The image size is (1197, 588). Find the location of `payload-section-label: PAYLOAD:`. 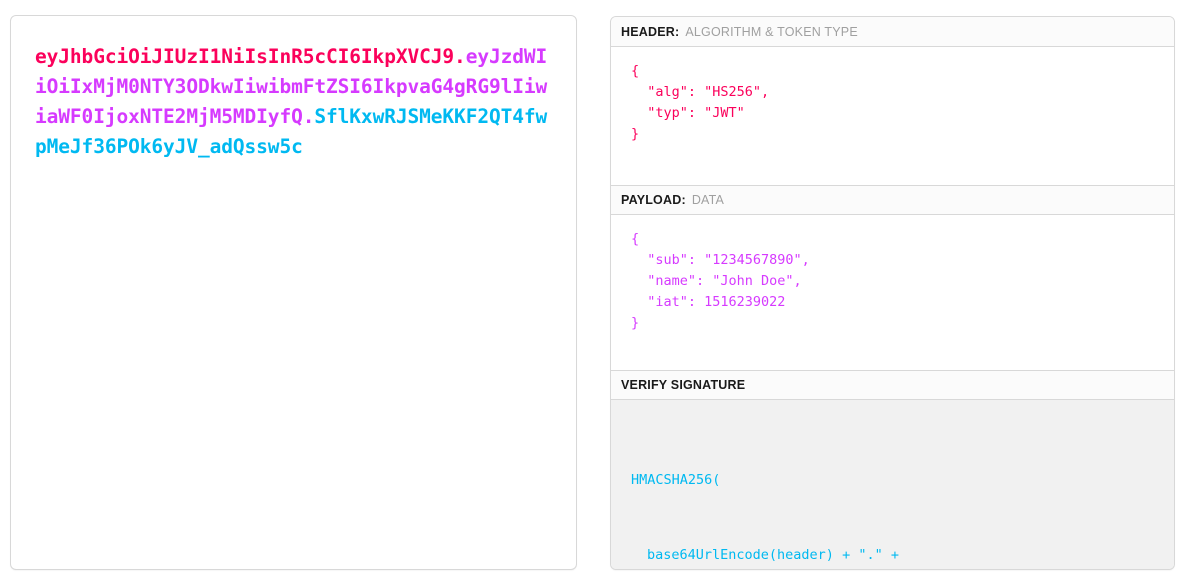

payload-section-label: PAYLOAD: is located at coordinates (653, 200).